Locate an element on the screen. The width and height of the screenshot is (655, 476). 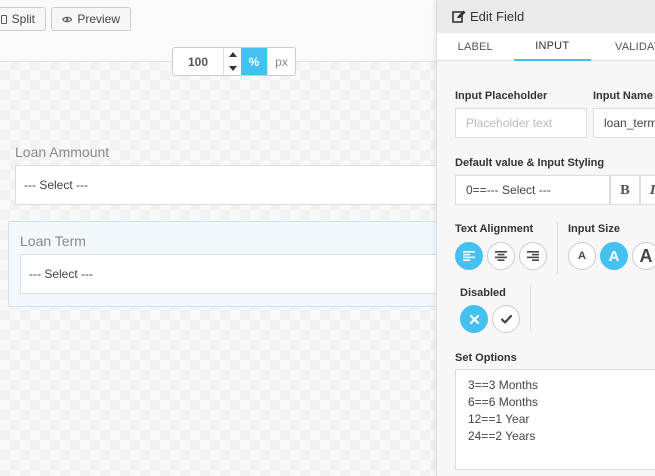
input-placeholder-label: Input Placeholder is located at coordinates (501, 96).